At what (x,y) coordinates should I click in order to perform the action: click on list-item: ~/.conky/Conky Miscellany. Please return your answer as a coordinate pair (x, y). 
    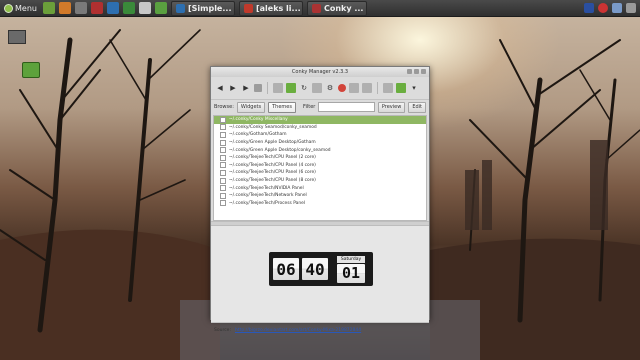
    Looking at the image, I should click on (320, 120).